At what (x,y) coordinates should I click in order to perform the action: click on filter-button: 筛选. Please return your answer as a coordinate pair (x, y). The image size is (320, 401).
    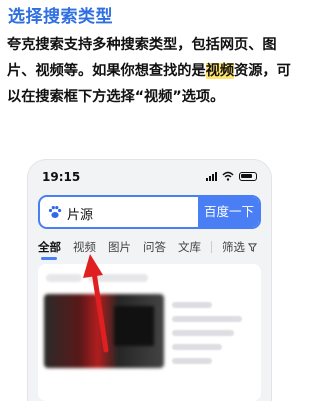
    Looking at the image, I should click on (239, 247).